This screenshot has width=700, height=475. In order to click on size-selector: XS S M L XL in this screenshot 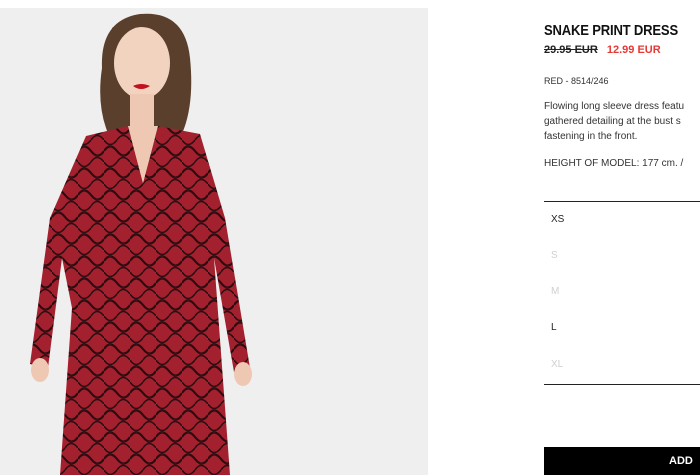, I will do `click(622, 293)`.